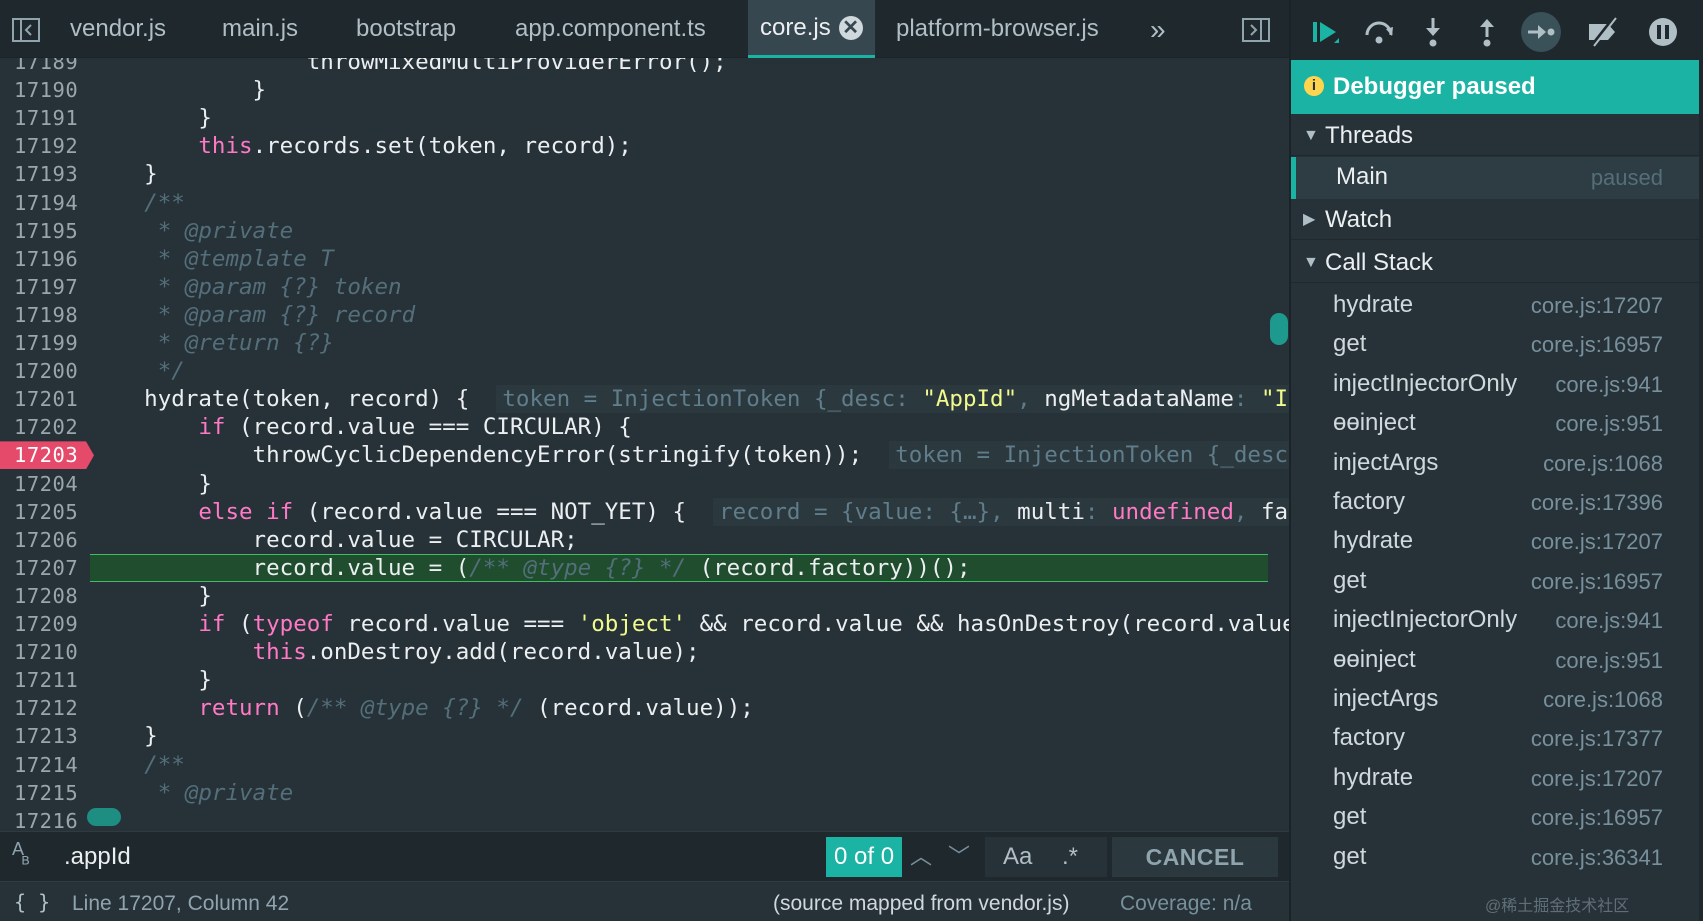 Image resolution: width=1703 pixels, height=921 pixels. I want to click on line-number: 17192, so click(46, 146).